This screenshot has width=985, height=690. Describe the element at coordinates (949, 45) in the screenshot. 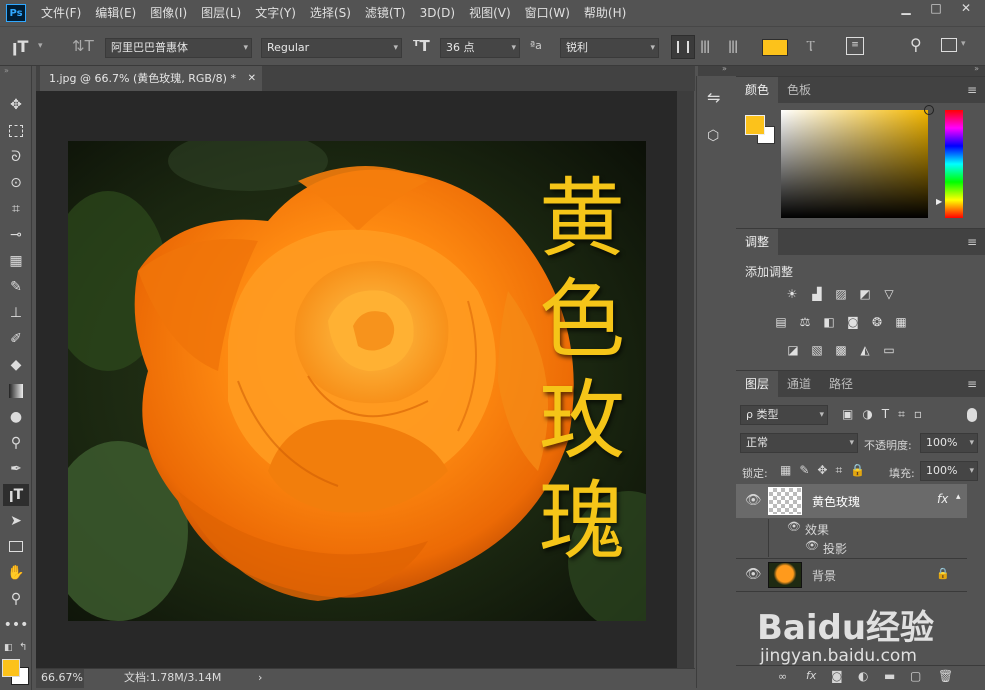

I see `workspace-icon` at that location.